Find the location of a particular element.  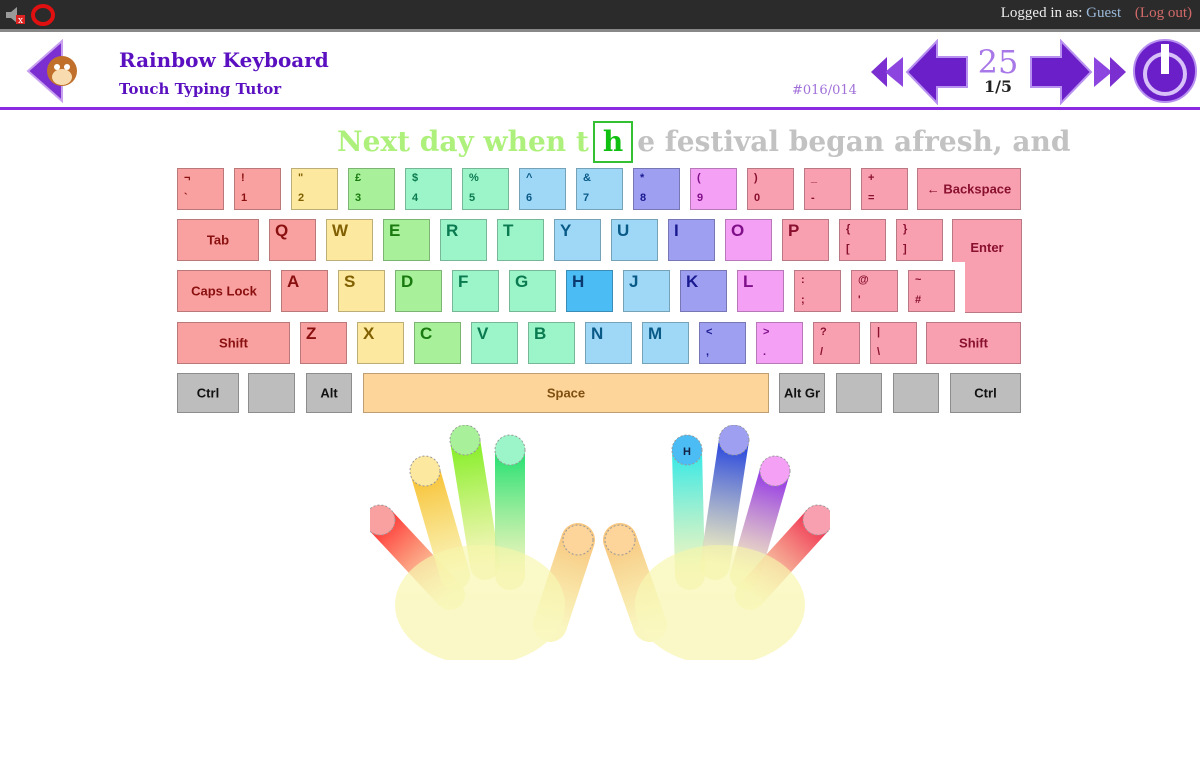

key-caps-lock: Caps Lock is located at coordinates (224, 291).